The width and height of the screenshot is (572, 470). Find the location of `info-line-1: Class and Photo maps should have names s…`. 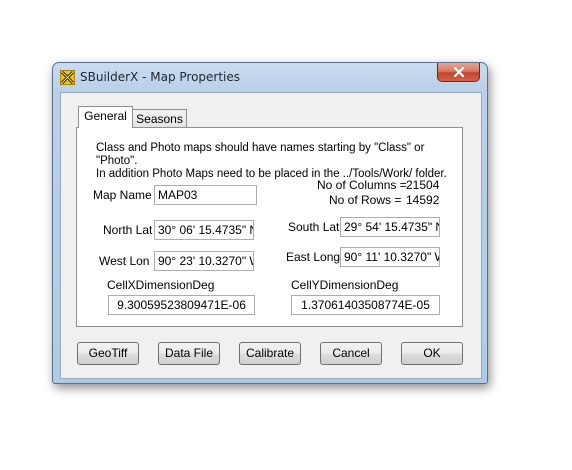

info-line-1: Class and Photo maps should have names s… is located at coordinates (260, 154).